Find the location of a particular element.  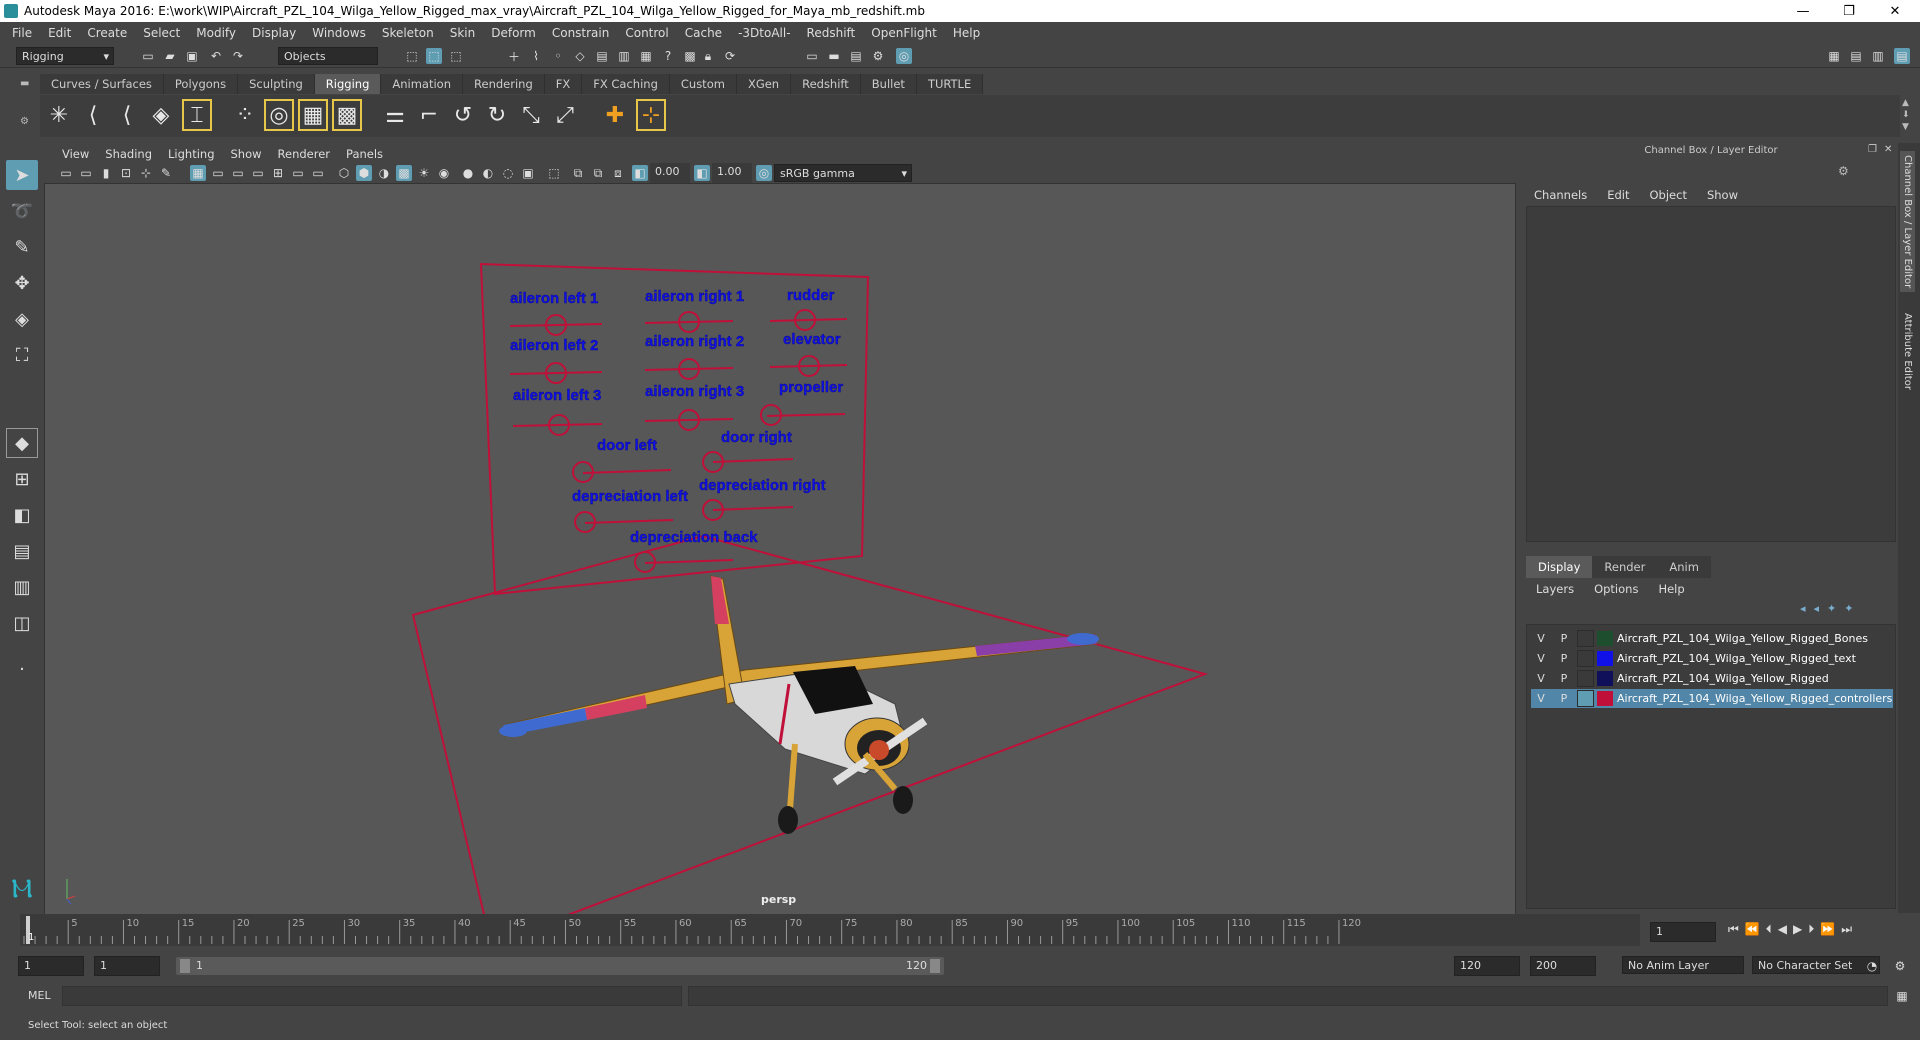

snap-view-icon: ◇ is located at coordinates (580, 56).